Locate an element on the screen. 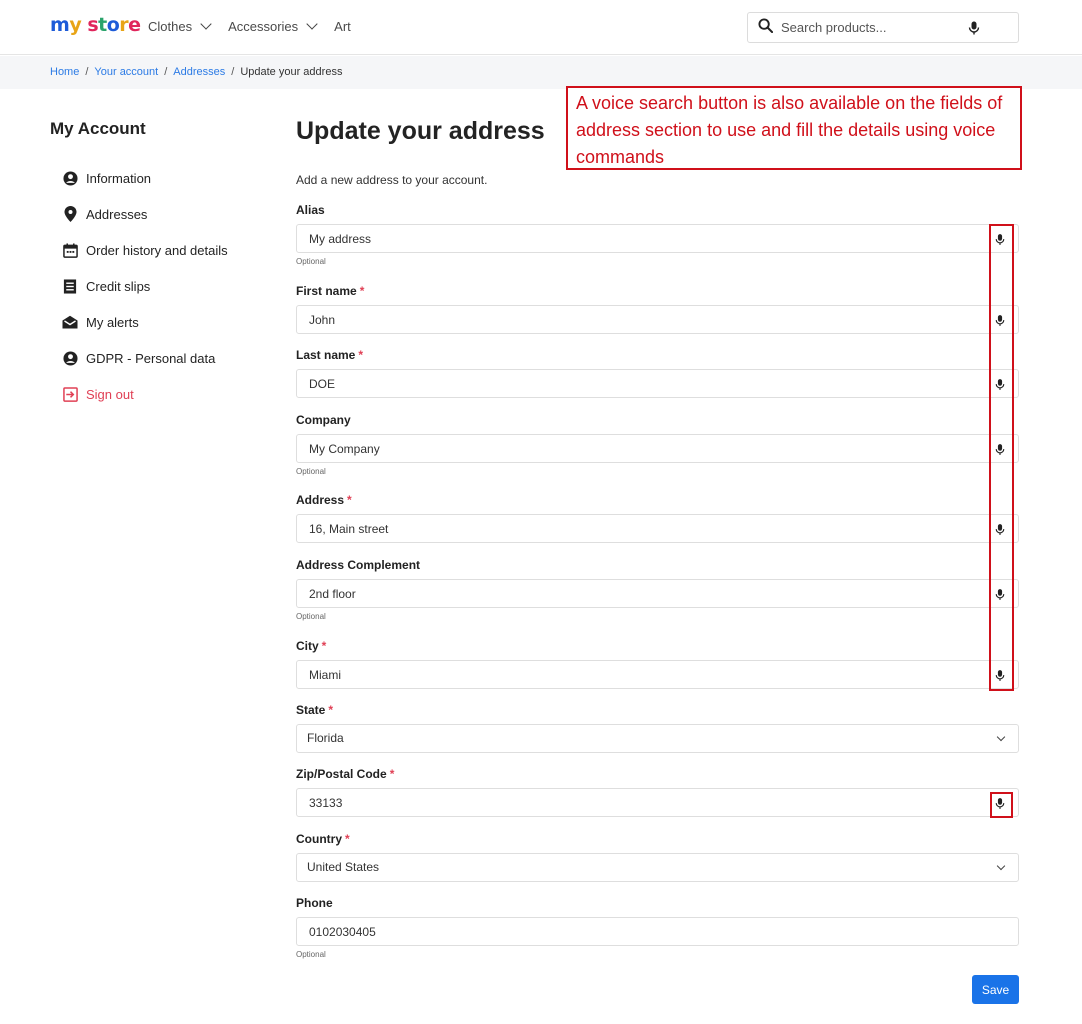 Image resolution: width=1082 pixels, height=1024 pixels. sidebar-item-label: Information is located at coordinates (119, 178).